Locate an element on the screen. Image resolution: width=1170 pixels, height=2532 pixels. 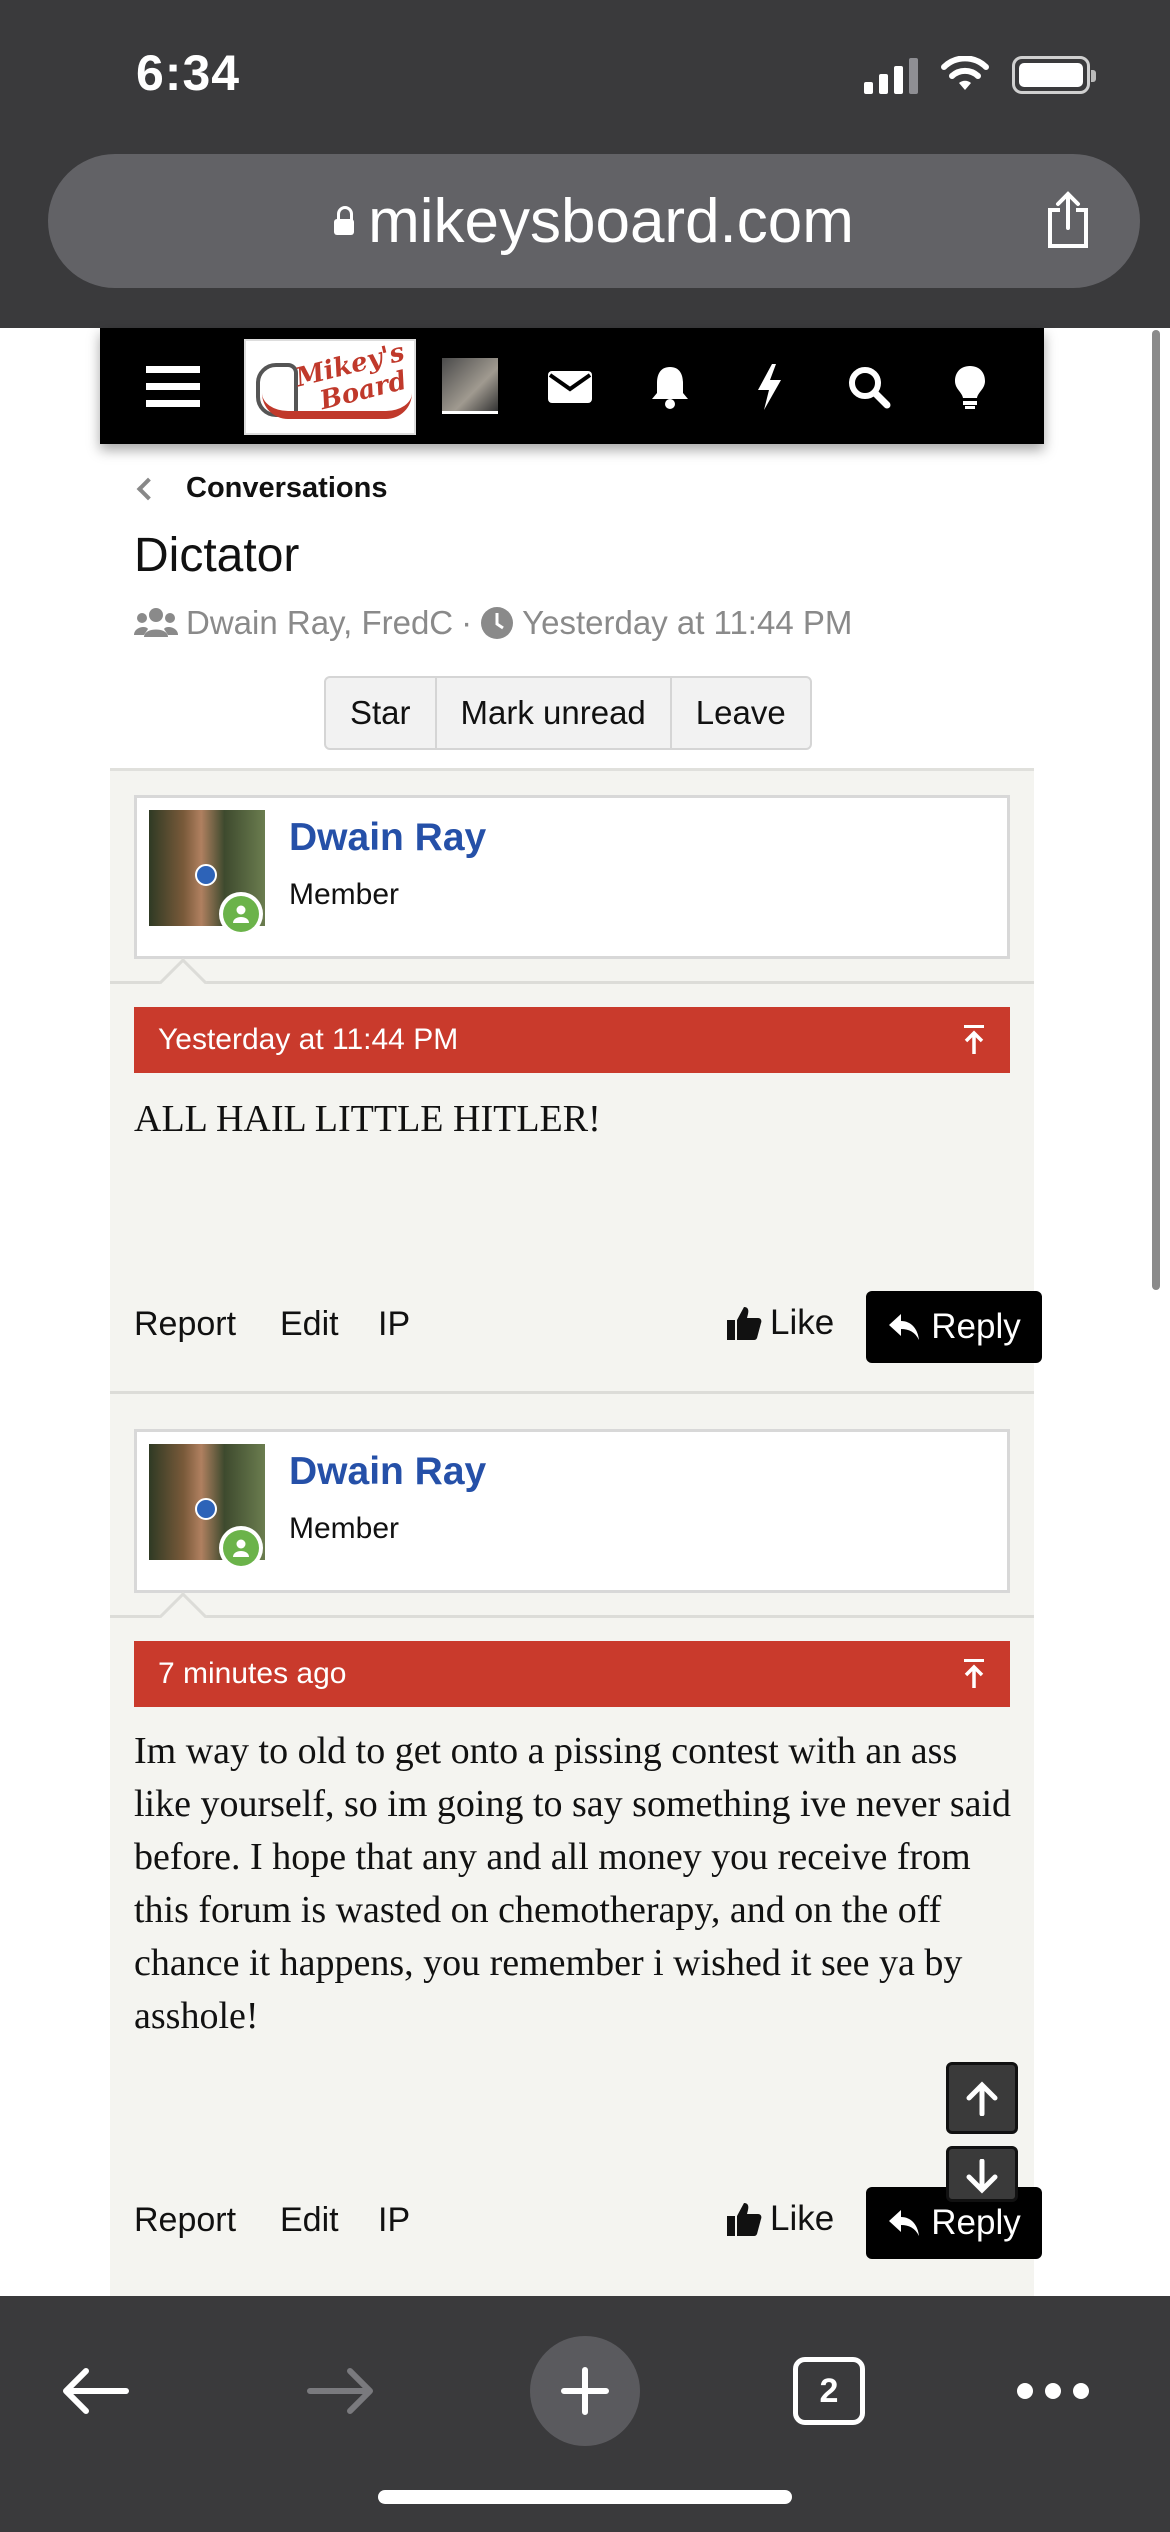
lightbulb-icon is located at coordinates (970, 387).